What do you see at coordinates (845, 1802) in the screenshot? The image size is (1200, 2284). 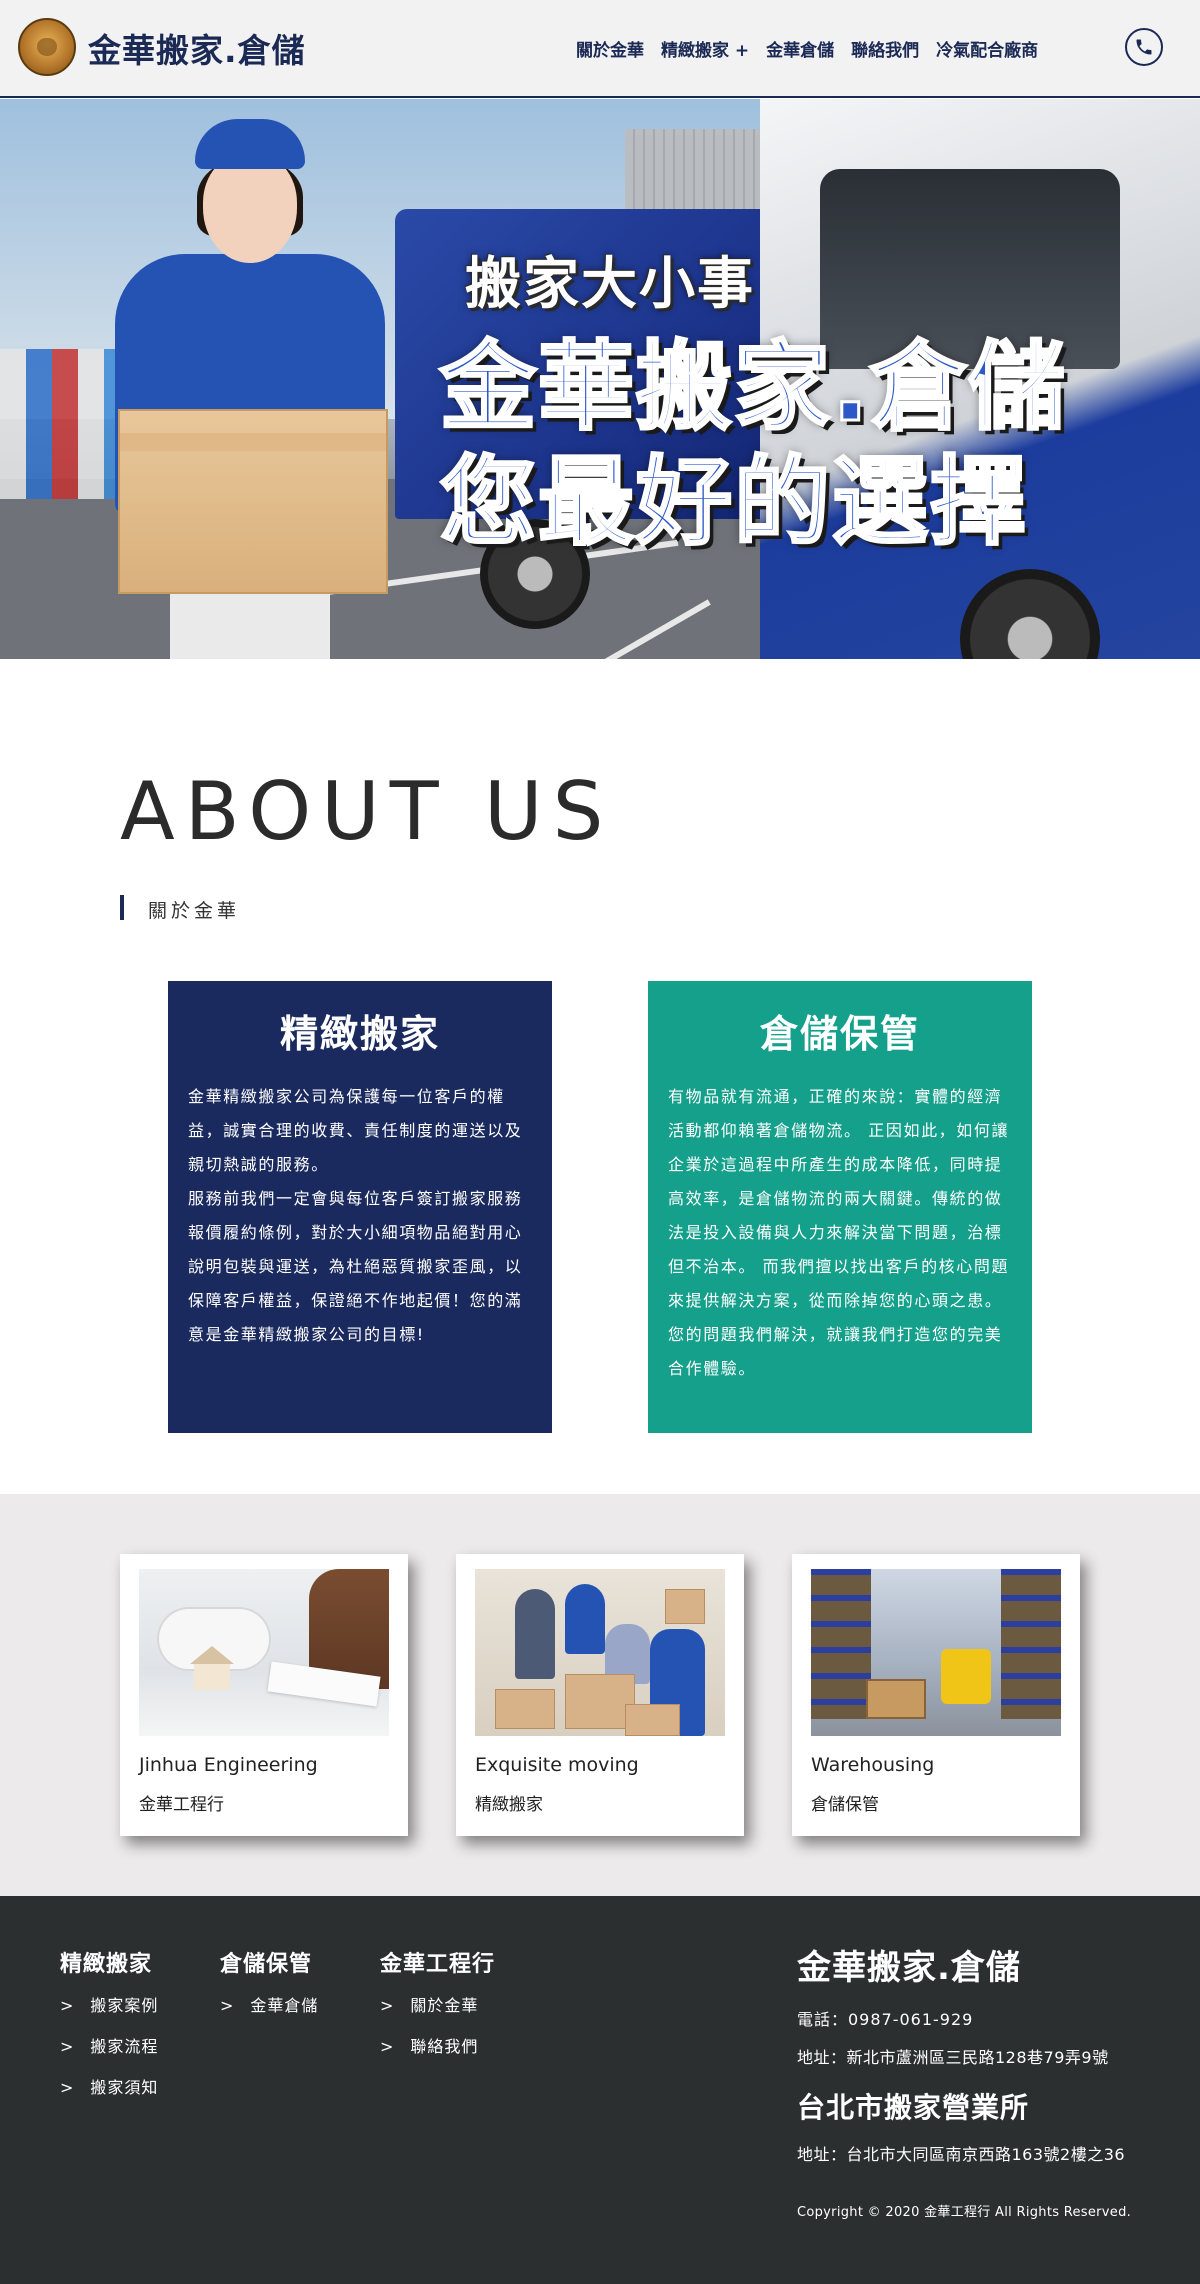 I see `service-title-zh: 倉儲保管` at bounding box center [845, 1802].